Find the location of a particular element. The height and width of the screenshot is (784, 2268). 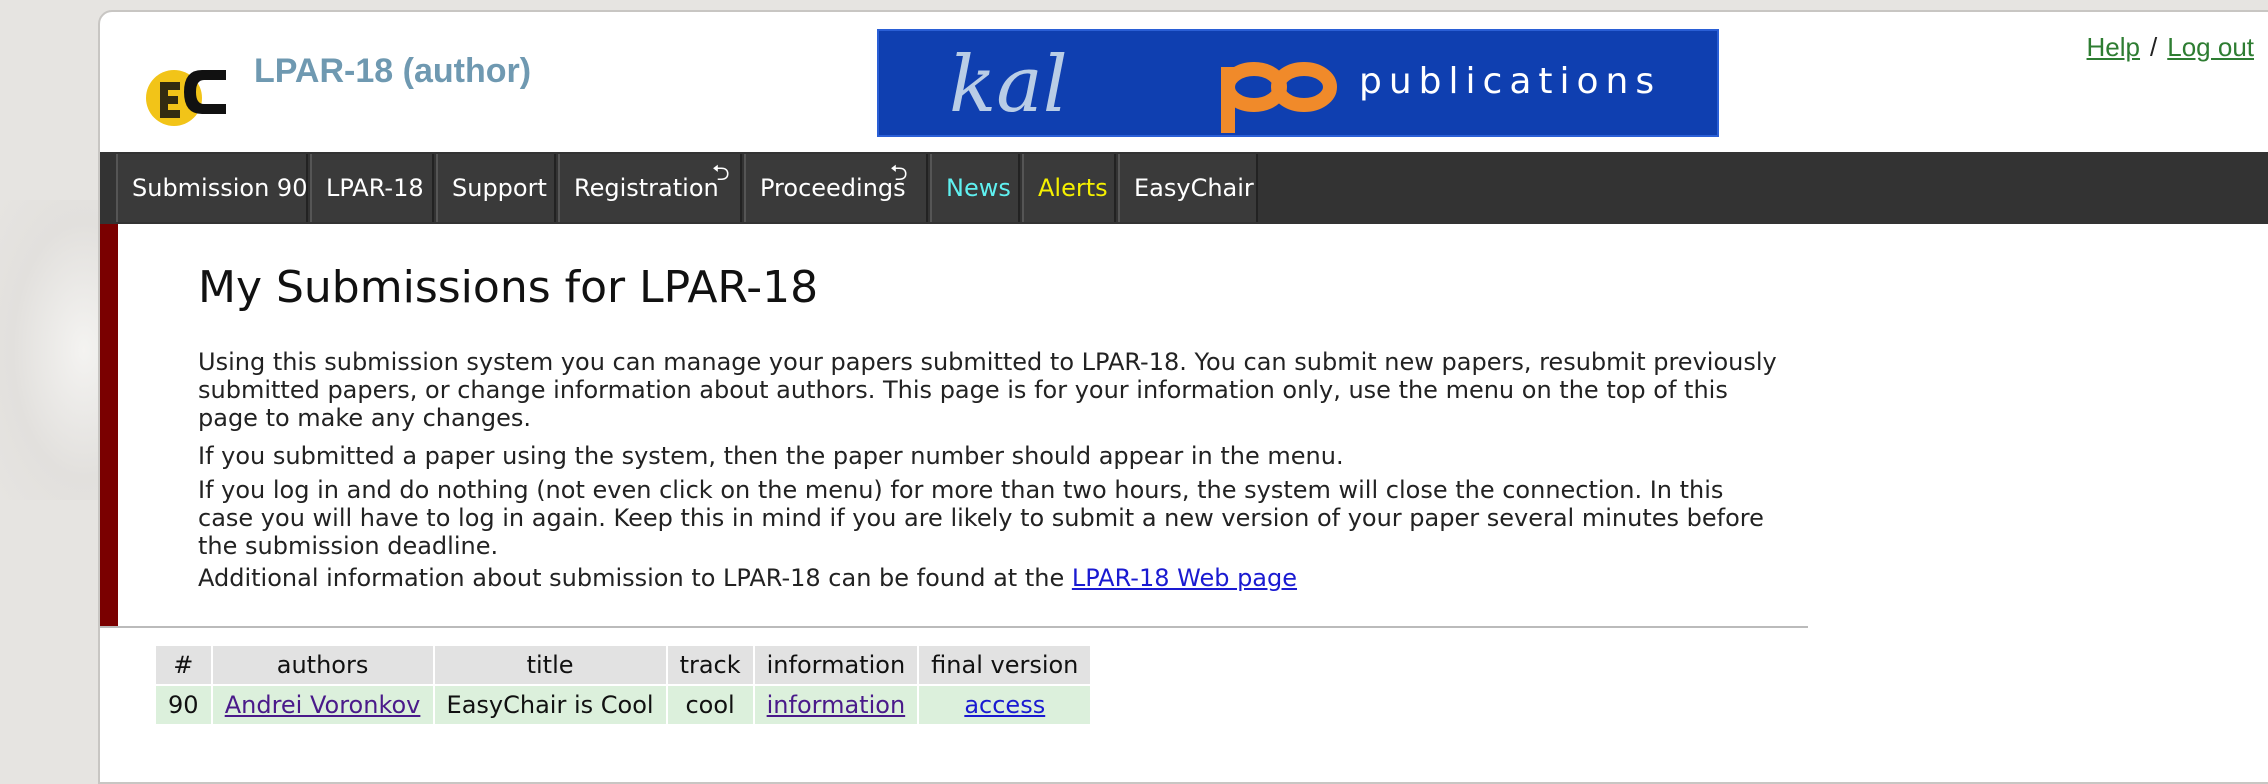

tab-easychair: EasyChair is located at coordinates (1188, 188).